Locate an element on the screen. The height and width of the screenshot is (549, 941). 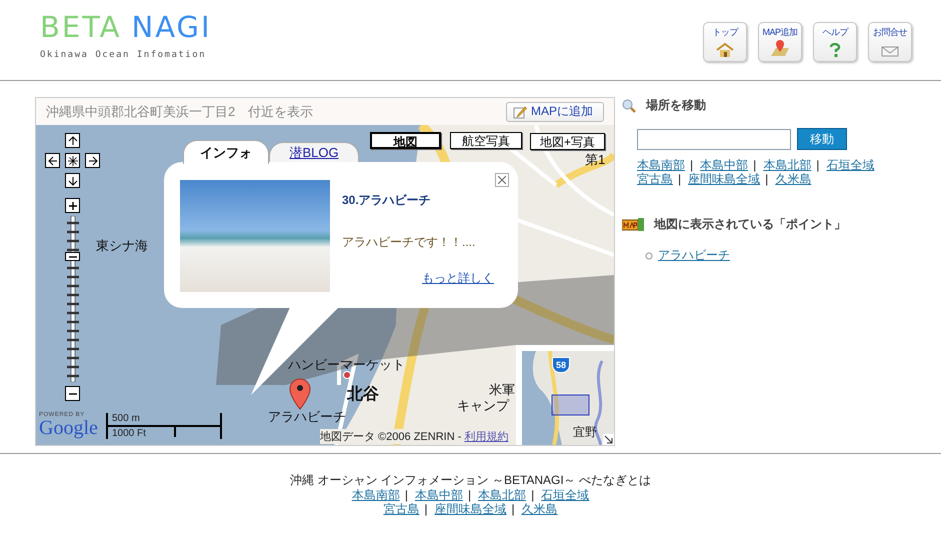
zoom-slider-thumb is located at coordinates (72, 256).